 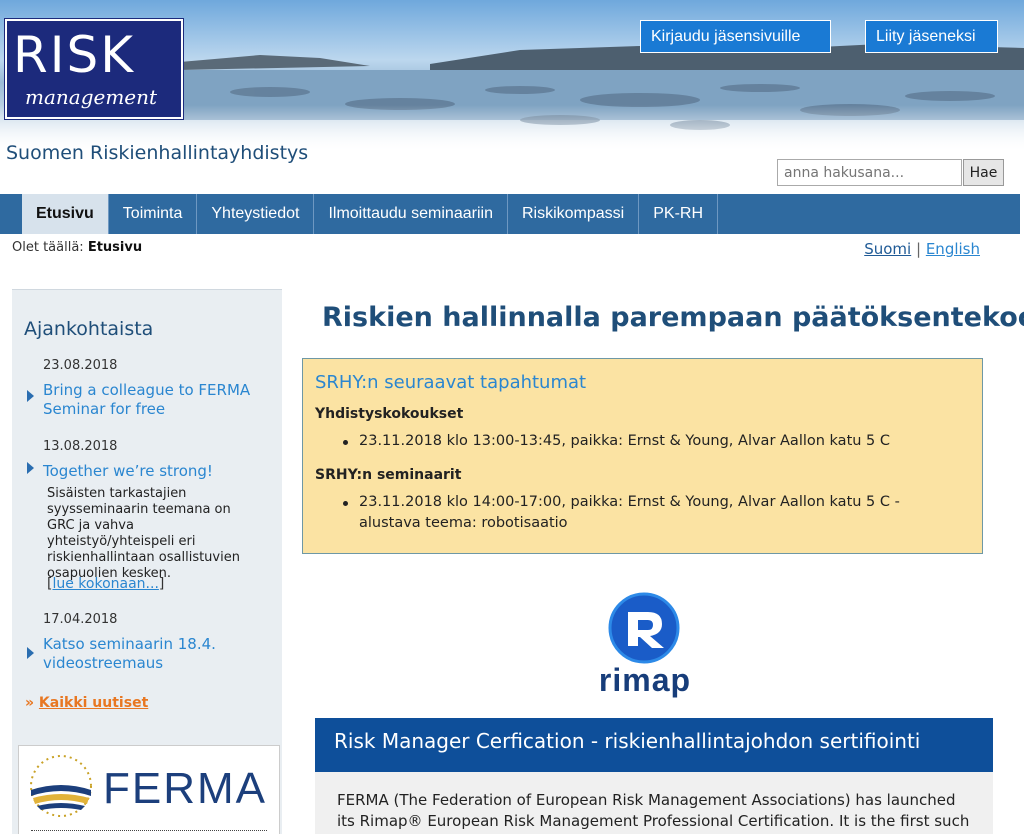 I want to click on nav-item-riskikompassi: Riskikompassi, so click(x=574, y=214).